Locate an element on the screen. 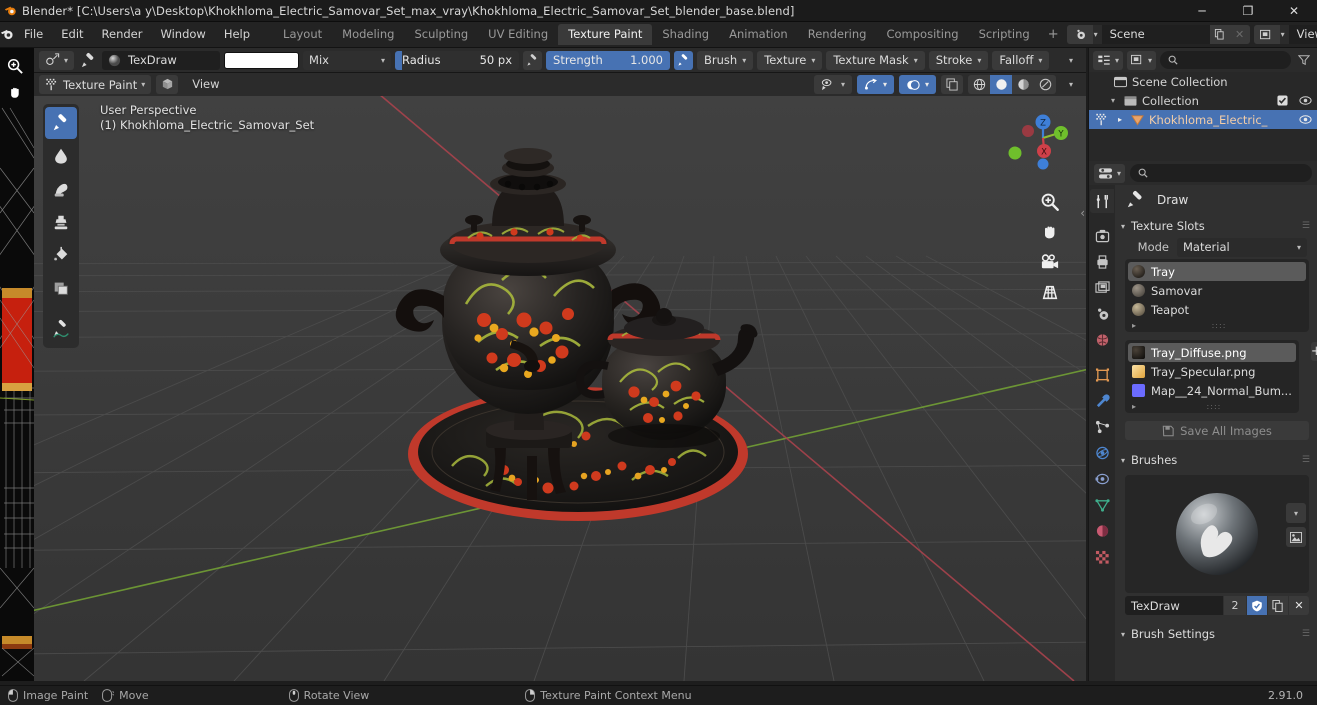  camera-view-button is located at coordinates (1050, 262).